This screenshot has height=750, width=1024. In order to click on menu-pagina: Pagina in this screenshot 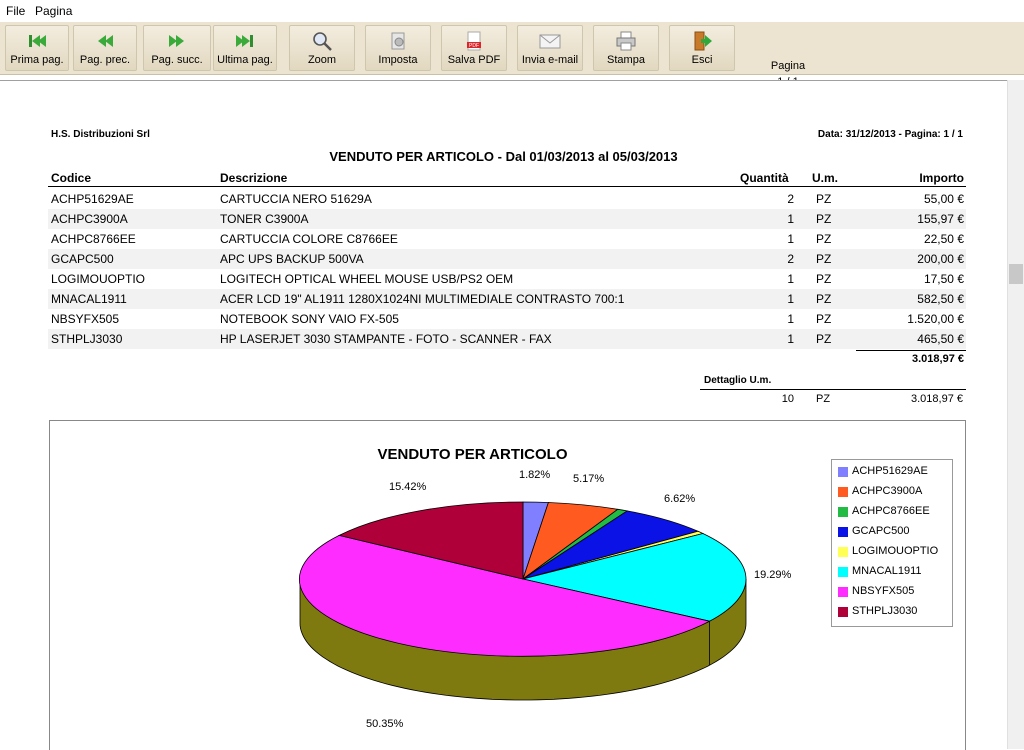, I will do `click(53, 11)`.